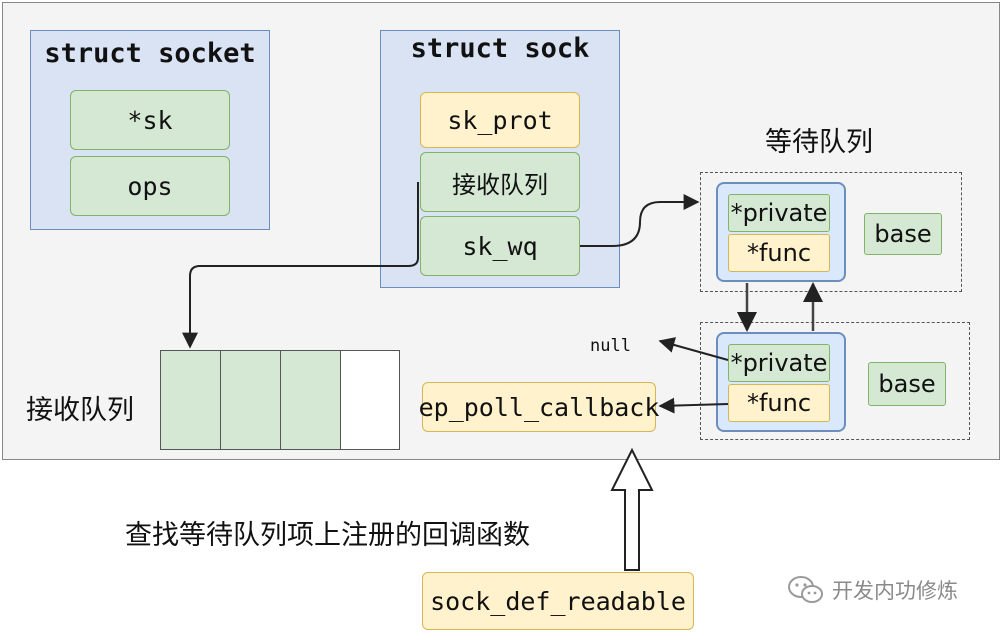 The width and height of the screenshot is (1002, 633). What do you see at coordinates (300, 265) in the screenshot?
I see `arrow-receive-queue-pointer` at bounding box center [300, 265].